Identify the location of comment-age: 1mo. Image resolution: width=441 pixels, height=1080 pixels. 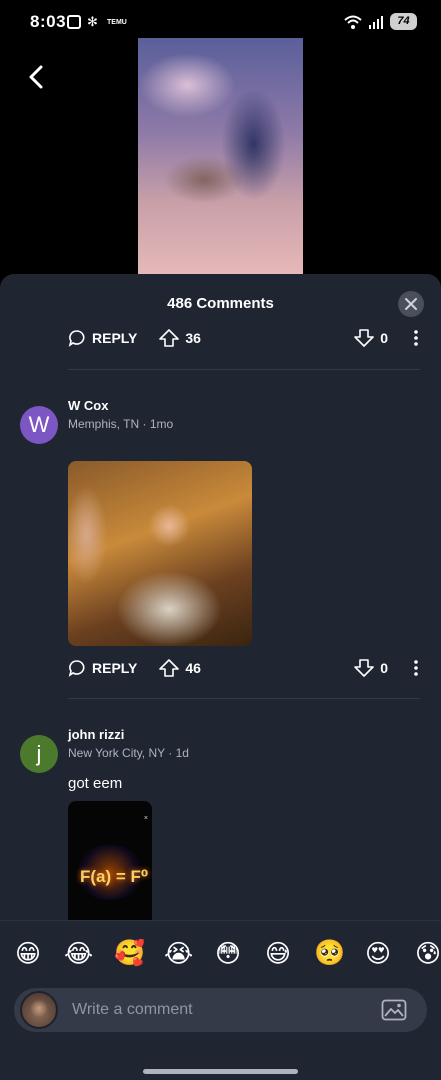
(161, 424).